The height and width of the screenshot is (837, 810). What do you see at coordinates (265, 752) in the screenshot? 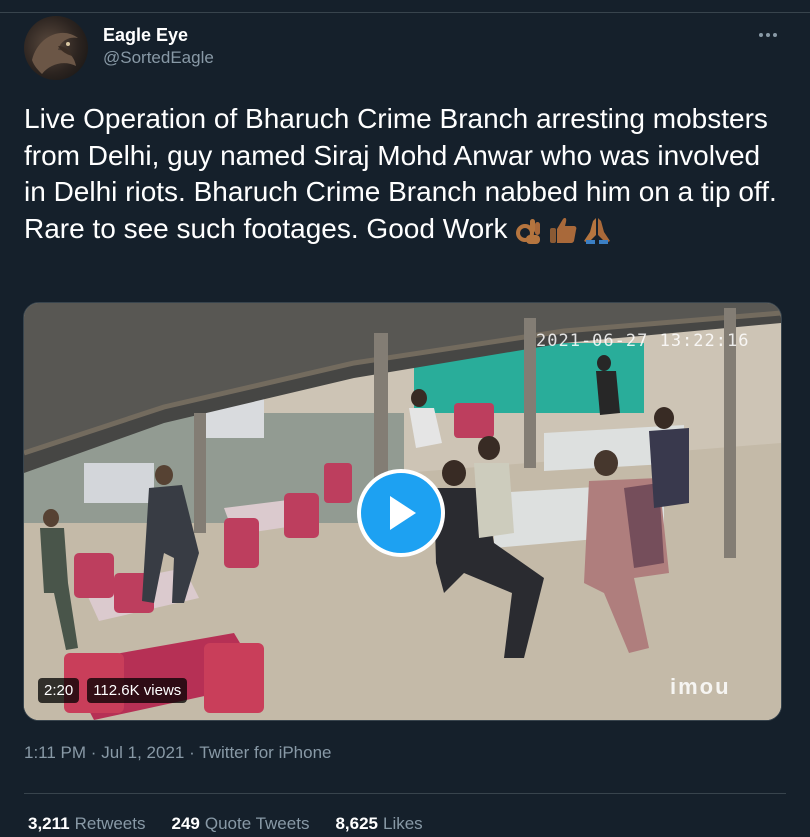
I see `tweet-source: Twitter for iPhone` at bounding box center [265, 752].